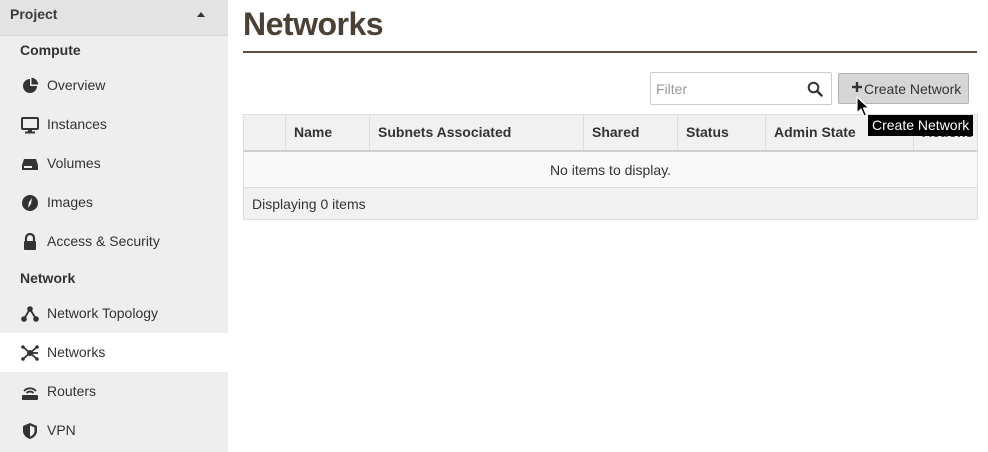 This screenshot has width=988, height=452. I want to click on desktop-icon, so click(30, 125).